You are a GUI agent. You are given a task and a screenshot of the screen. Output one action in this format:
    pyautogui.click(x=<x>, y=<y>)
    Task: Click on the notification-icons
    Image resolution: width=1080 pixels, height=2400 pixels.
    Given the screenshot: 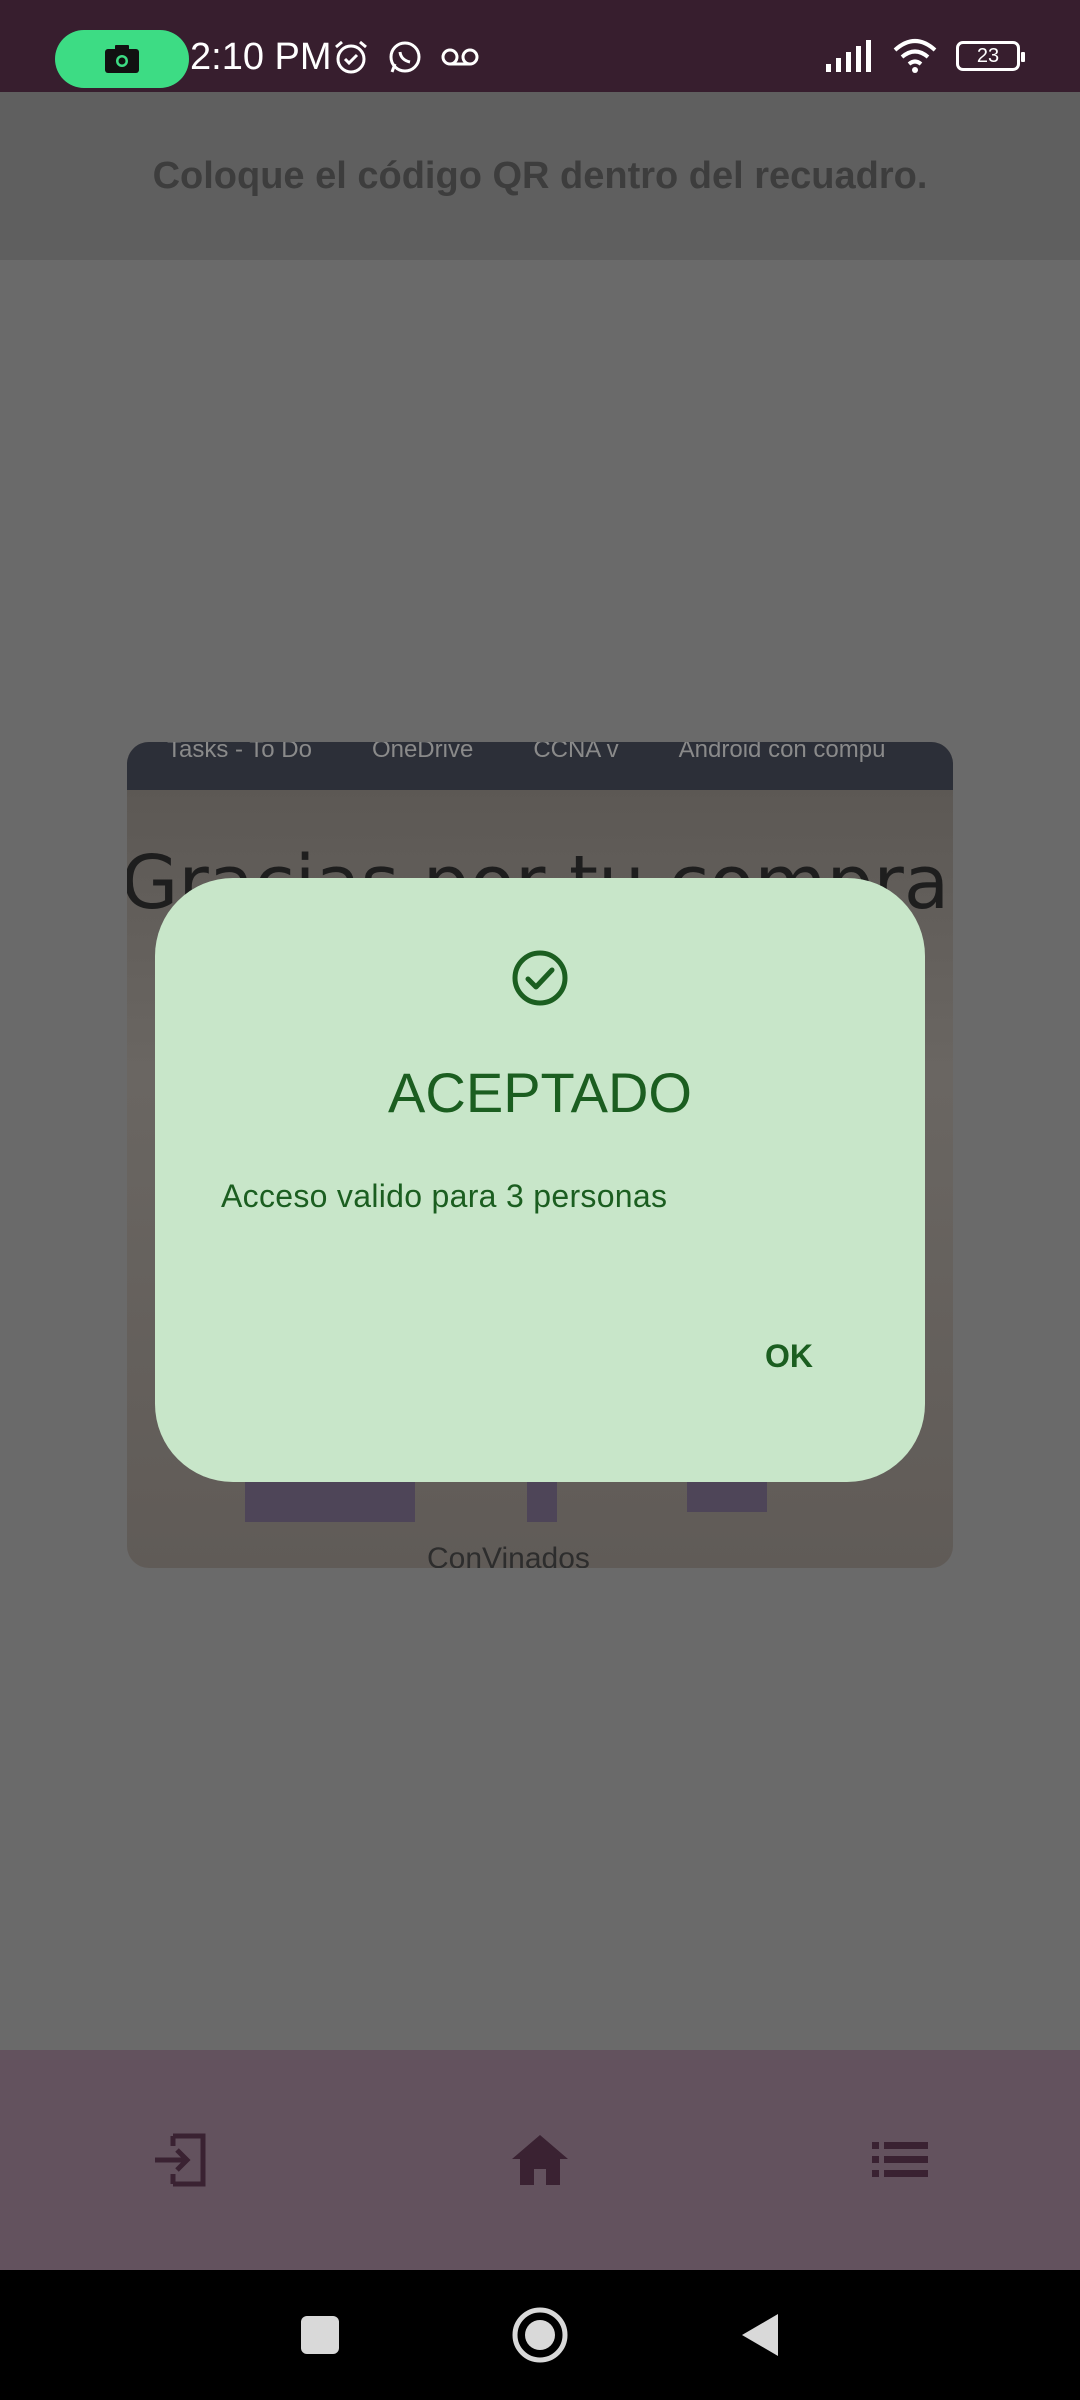 What is the action you would take?
    pyautogui.click(x=406, y=57)
    